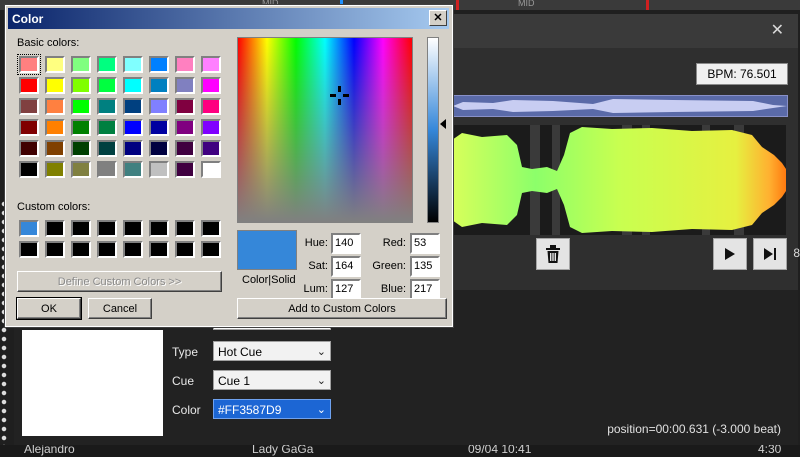  Describe the element at coordinates (346, 289) in the screenshot. I see `lum-input: 127` at that location.